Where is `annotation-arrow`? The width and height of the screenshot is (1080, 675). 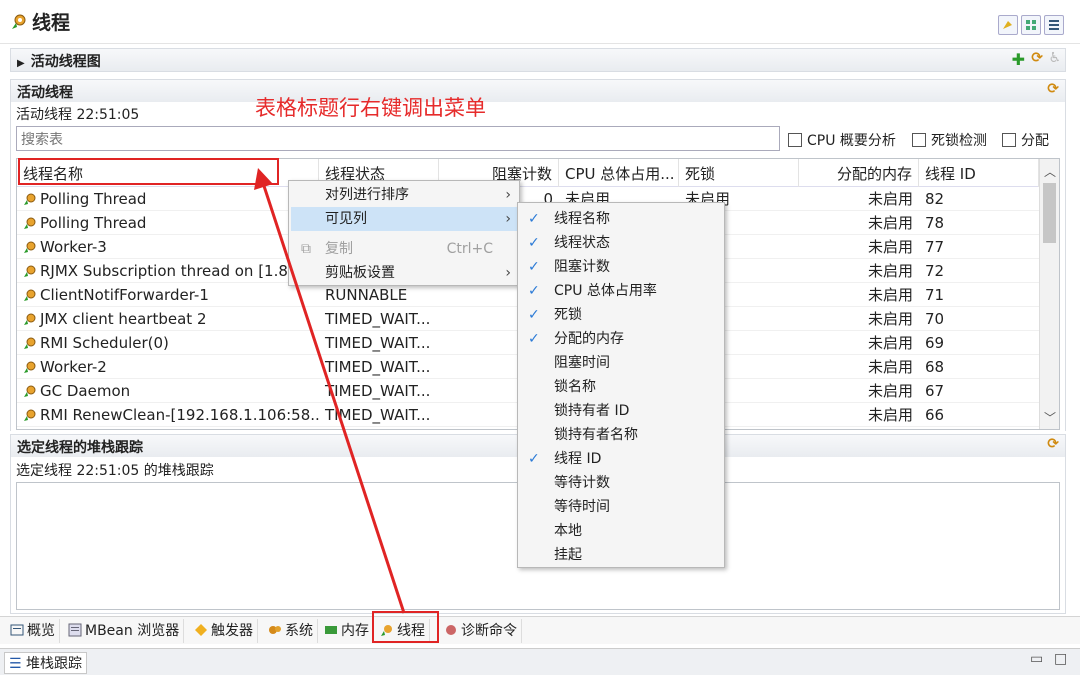
annotation-arrow is located at coordinates (330, 391).